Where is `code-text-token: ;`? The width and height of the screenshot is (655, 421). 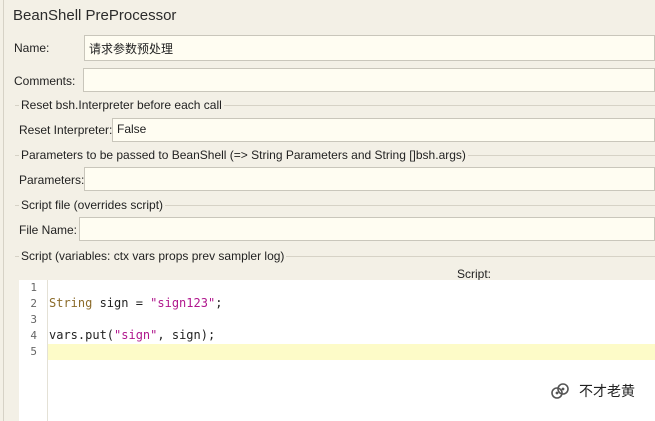 code-text-token: ; is located at coordinates (219, 303).